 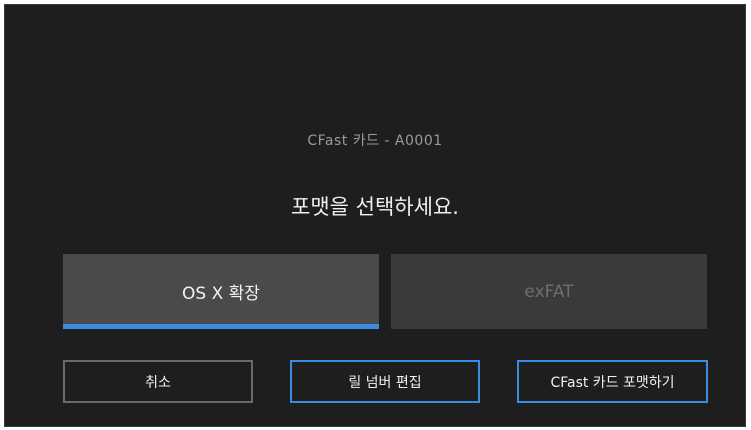 I want to click on format-option-osx-extended: OS X 확장, so click(x=221, y=291).